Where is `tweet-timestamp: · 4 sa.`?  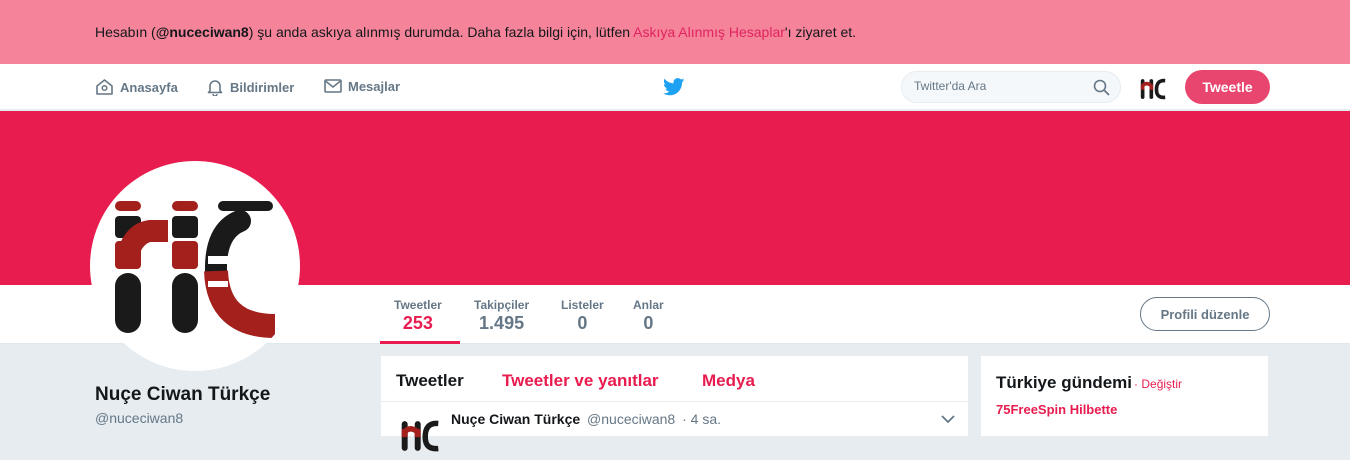
tweet-timestamp: · 4 sa. is located at coordinates (701, 419).